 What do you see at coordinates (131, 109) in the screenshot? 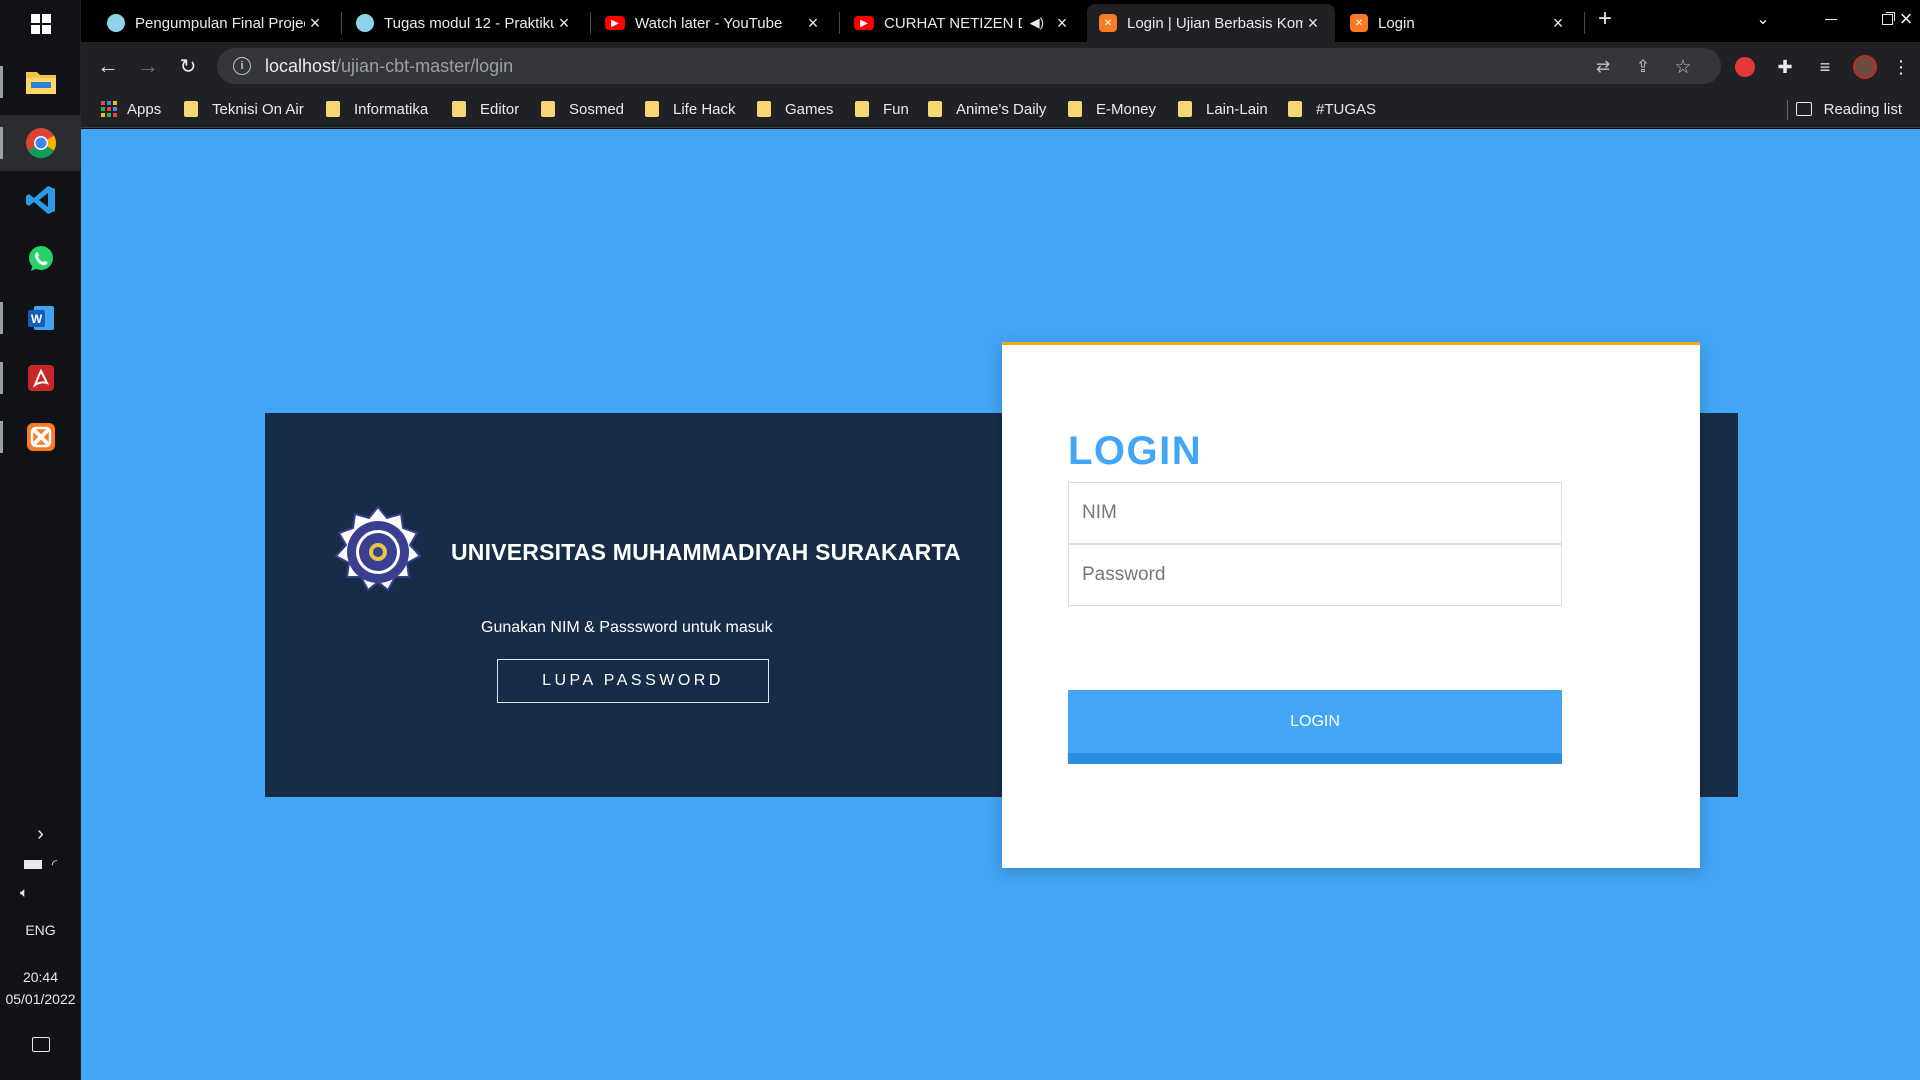
I see `bookmark-apps: Apps` at bounding box center [131, 109].